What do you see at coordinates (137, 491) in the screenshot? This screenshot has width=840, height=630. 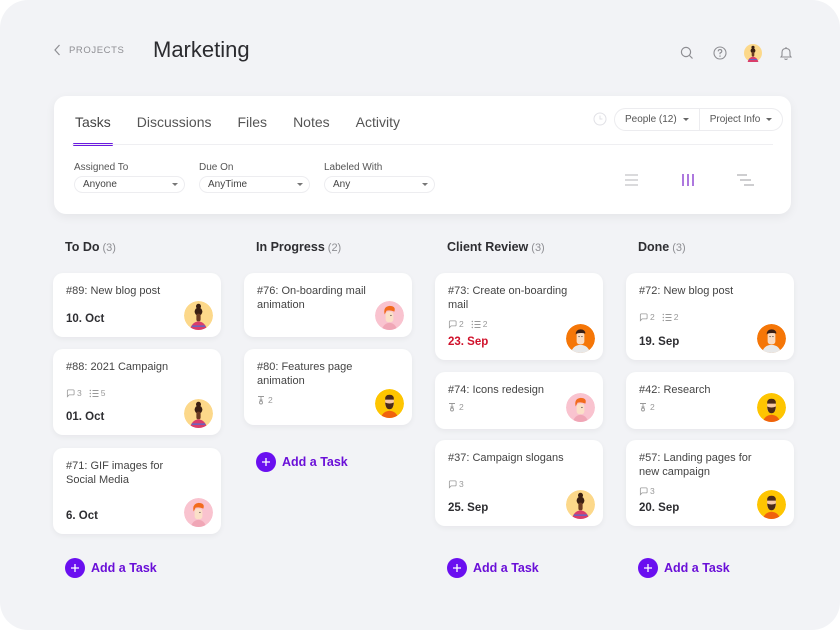 I see `task-card: #71: GIF images for Social Media 6. Oct` at bounding box center [137, 491].